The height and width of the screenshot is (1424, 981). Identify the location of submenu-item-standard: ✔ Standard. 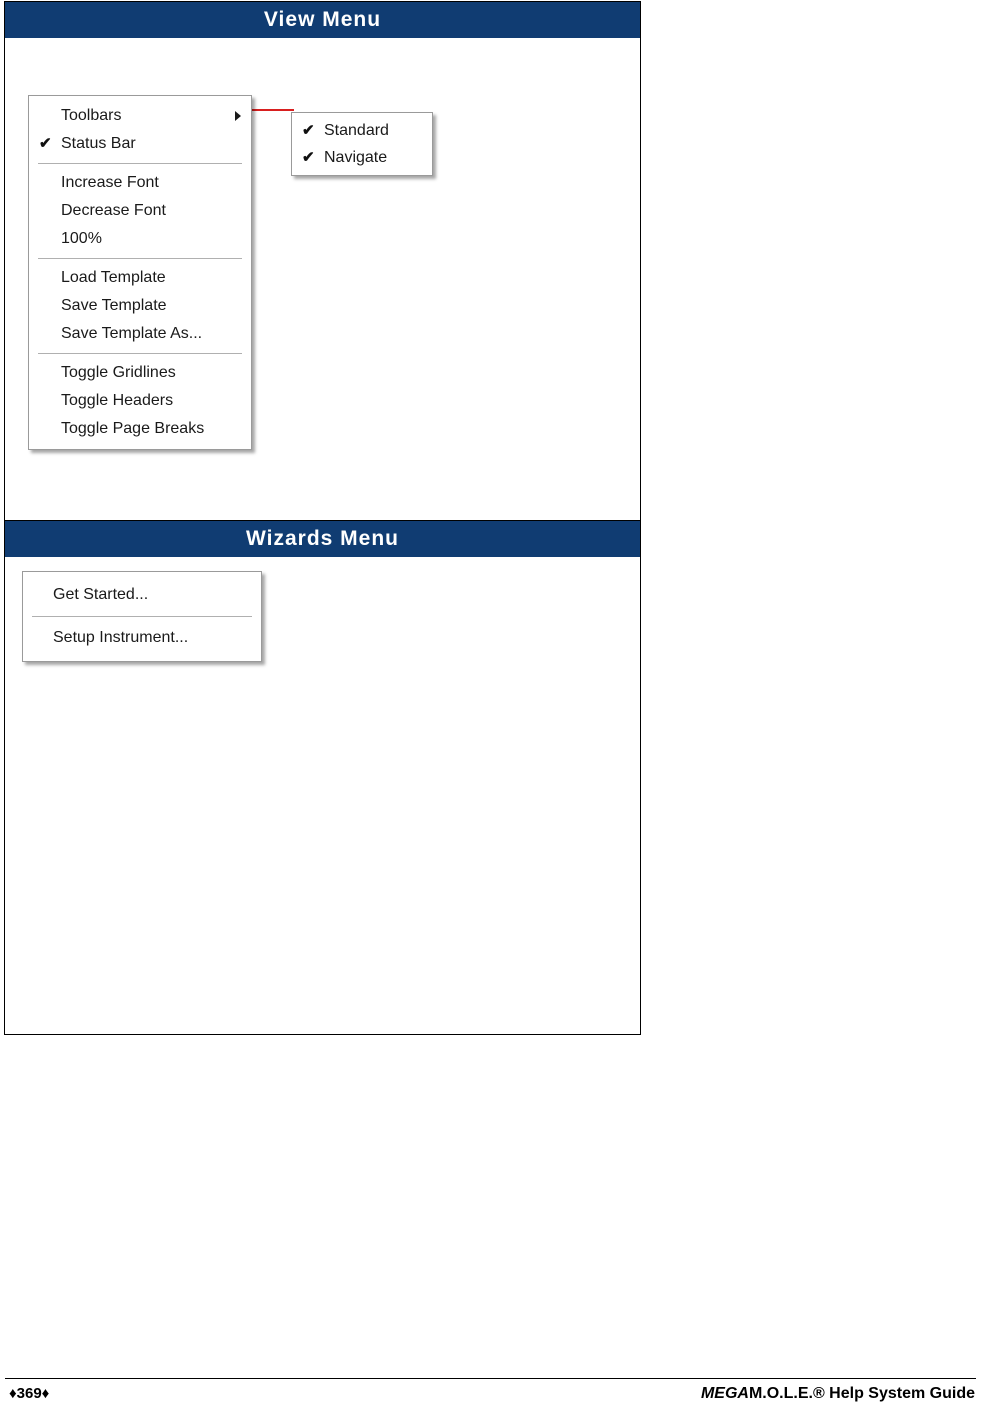
(362, 130).